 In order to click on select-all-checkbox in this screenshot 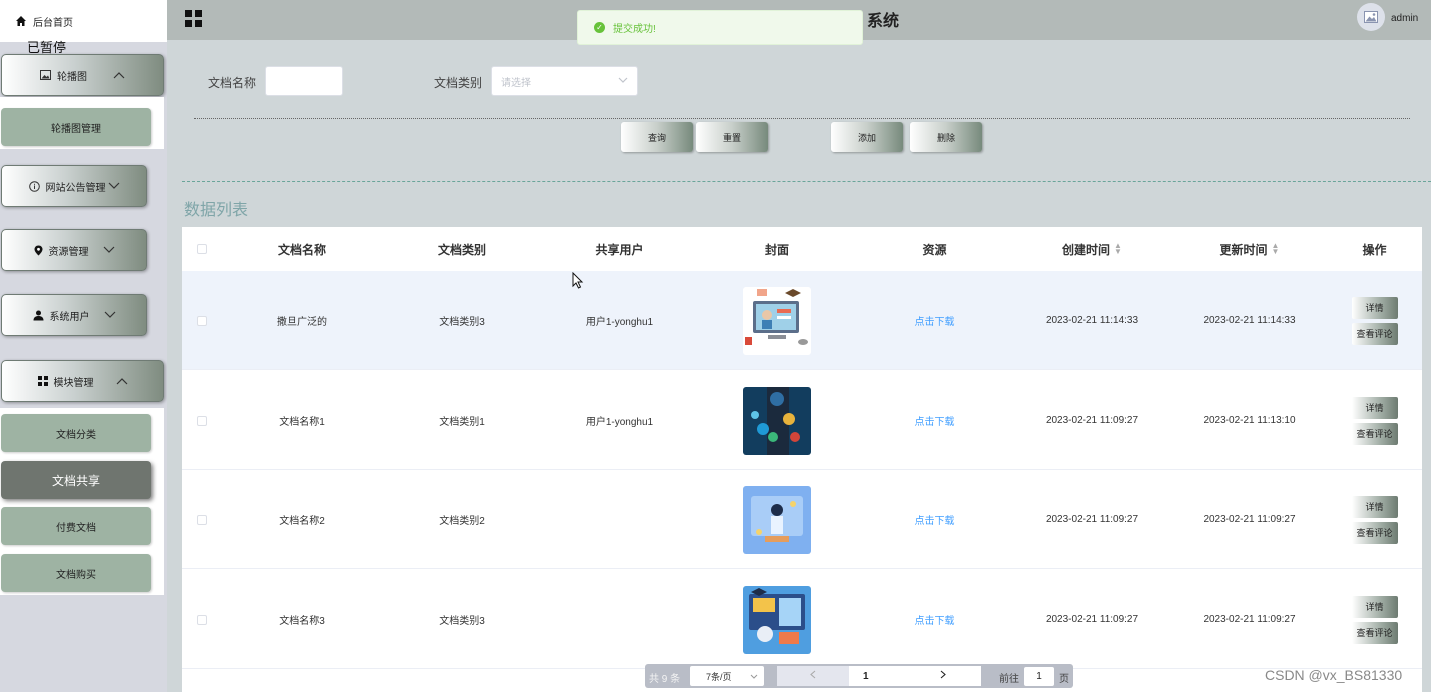, I will do `click(202, 249)`.